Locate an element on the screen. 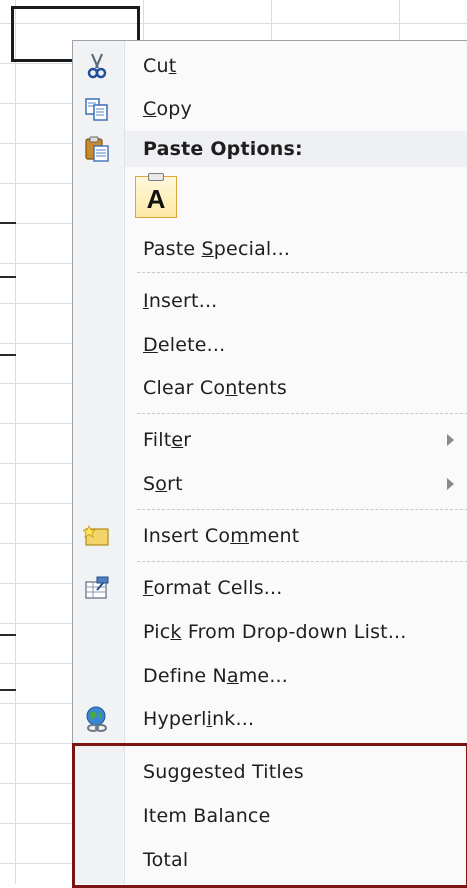 The height and width of the screenshot is (888, 467). paste-options-icon is located at coordinates (97, 149).